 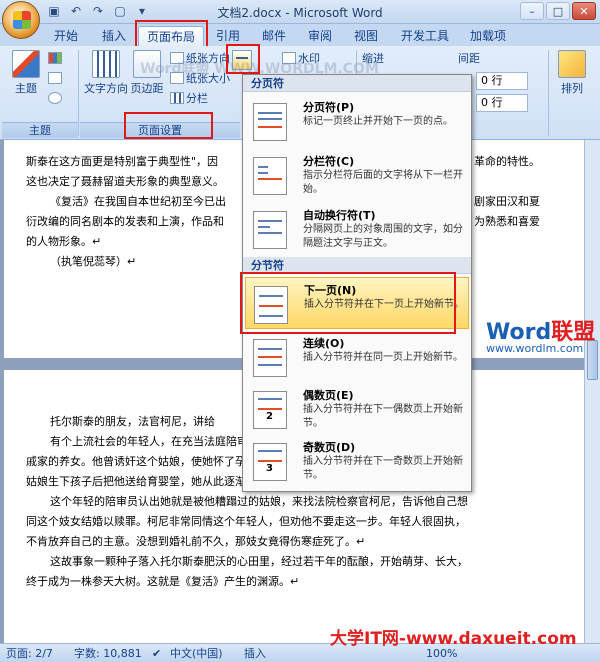 What do you see at coordinates (132, 421) in the screenshot?
I see `document-line: 托尔斯泰的朋友，法官柯尼，讲给` at bounding box center [132, 421].